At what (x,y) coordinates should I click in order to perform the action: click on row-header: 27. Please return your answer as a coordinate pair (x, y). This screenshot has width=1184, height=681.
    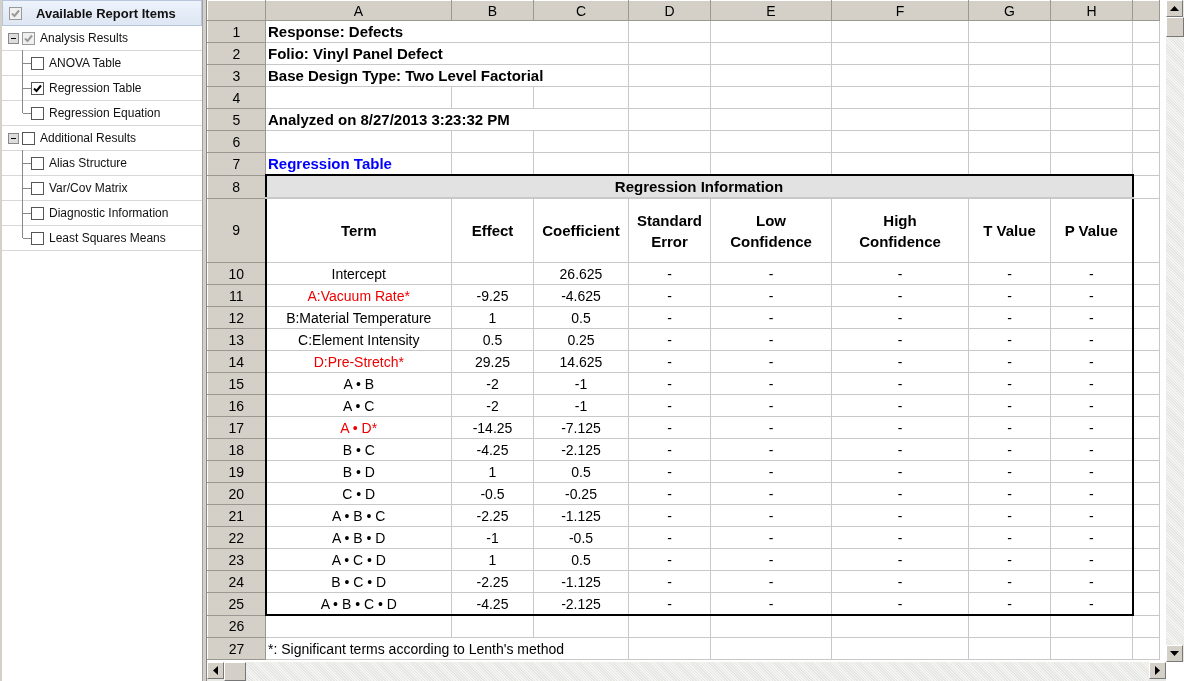
    Looking at the image, I should click on (236, 648).